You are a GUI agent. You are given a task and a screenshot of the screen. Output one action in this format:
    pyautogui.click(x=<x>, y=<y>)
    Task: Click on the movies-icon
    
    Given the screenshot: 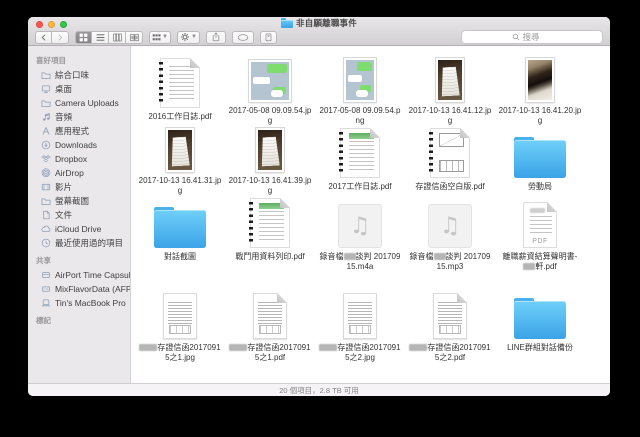 What is the action you would take?
    pyautogui.click(x=46, y=187)
    